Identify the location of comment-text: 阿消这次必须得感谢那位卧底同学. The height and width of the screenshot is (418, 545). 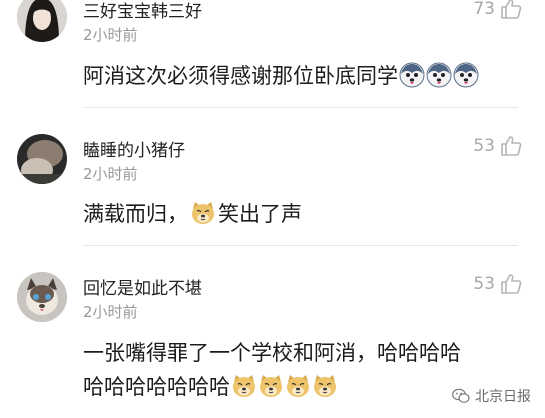
(281, 76).